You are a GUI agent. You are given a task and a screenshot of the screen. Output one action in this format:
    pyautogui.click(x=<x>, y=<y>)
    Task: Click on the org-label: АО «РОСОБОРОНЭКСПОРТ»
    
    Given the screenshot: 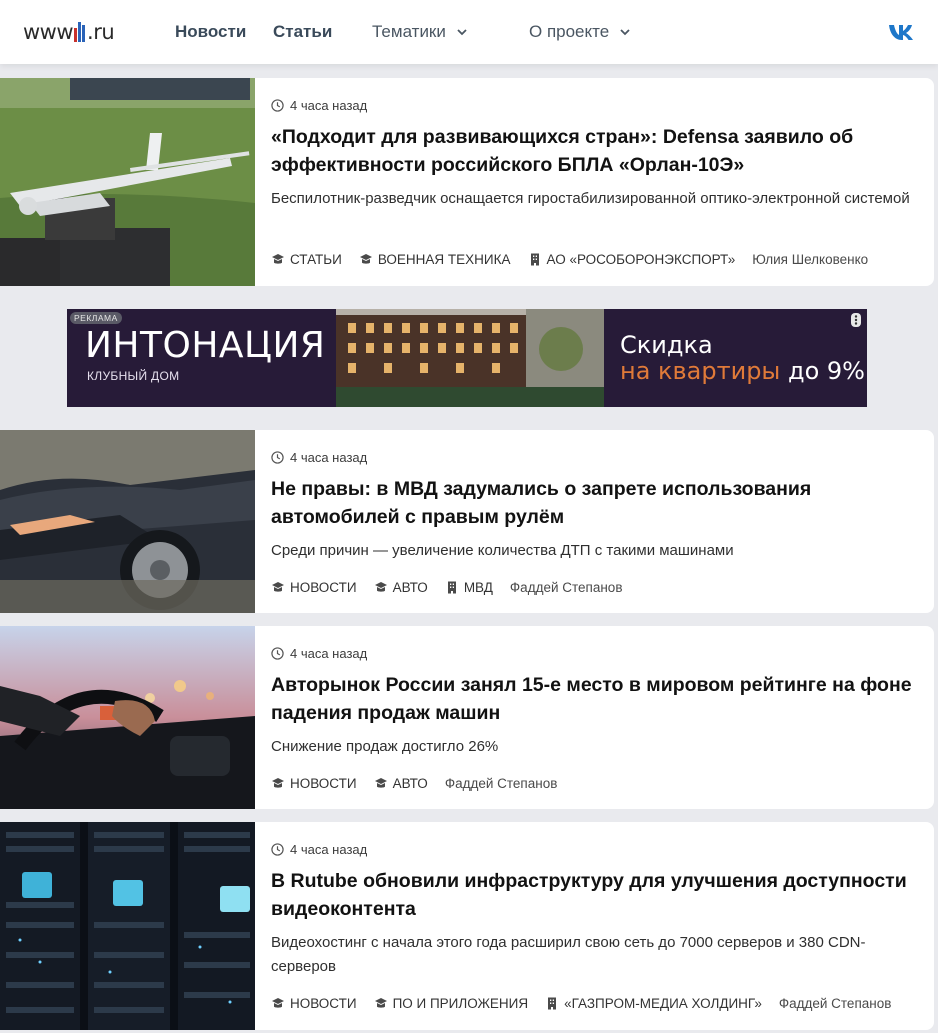 What is the action you would take?
    pyautogui.click(x=641, y=259)
    